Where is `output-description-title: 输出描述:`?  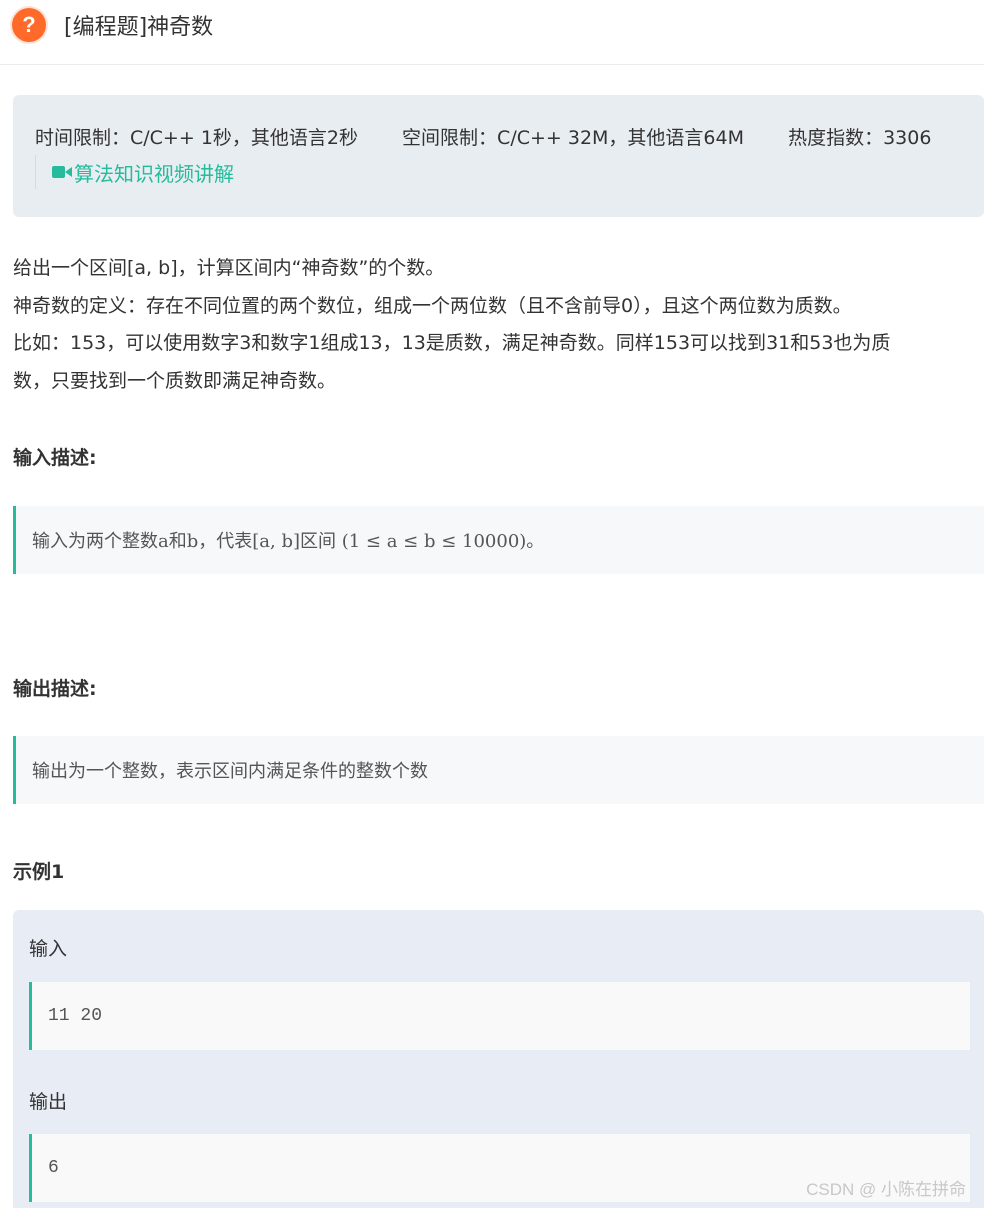
output-description-title: 输出描述: is located at coordinates (55, 689).